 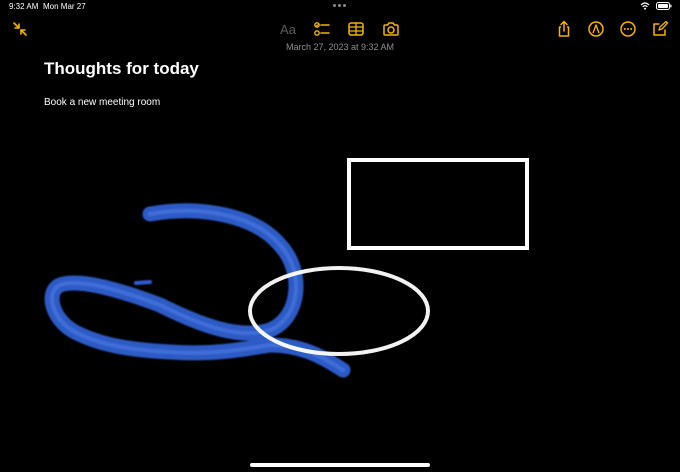 What do you see at coordinates (339, 311) in the screenshot?
I see `white-ellipse-stroke` at bounding box center [339, 311].